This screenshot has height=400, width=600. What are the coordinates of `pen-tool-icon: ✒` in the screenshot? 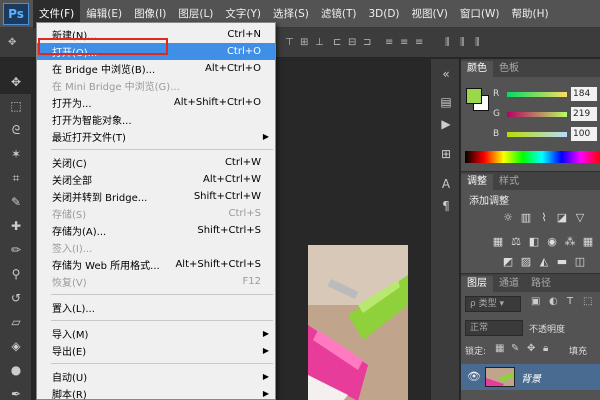 It's located at (16, 391).